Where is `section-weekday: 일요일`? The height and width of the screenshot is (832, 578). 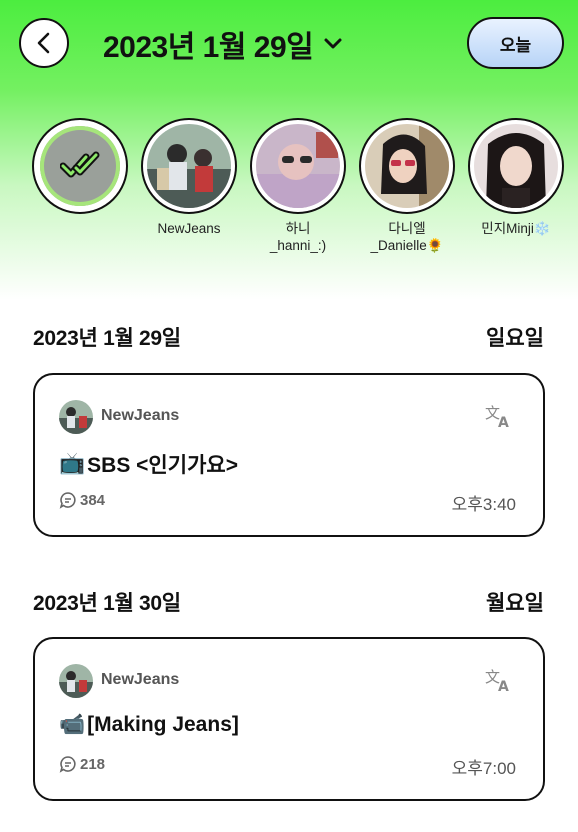
section-weekday: 일요일 is located at coordinates (515, 338).